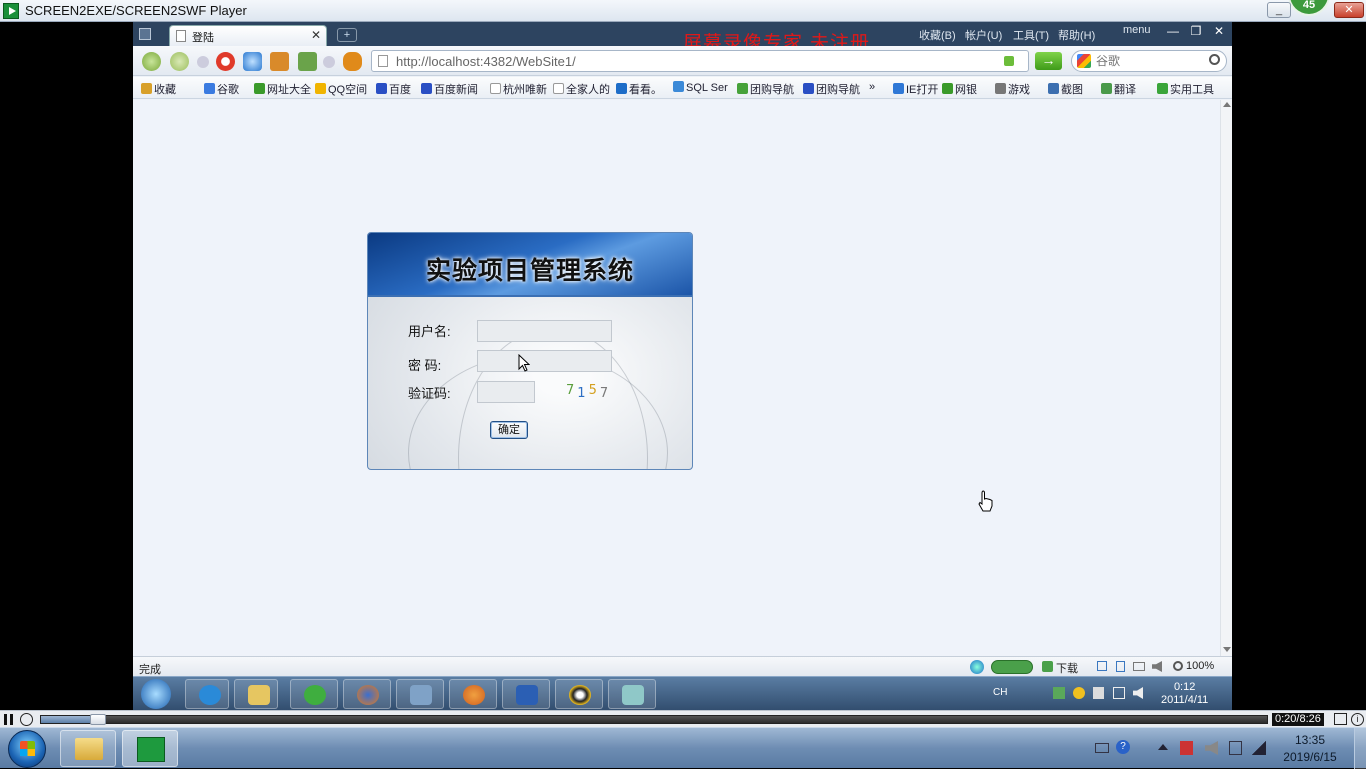 This screenshot has width=1366, height=769. I want to click on favorite-item: 看看。, so click(639, 89).